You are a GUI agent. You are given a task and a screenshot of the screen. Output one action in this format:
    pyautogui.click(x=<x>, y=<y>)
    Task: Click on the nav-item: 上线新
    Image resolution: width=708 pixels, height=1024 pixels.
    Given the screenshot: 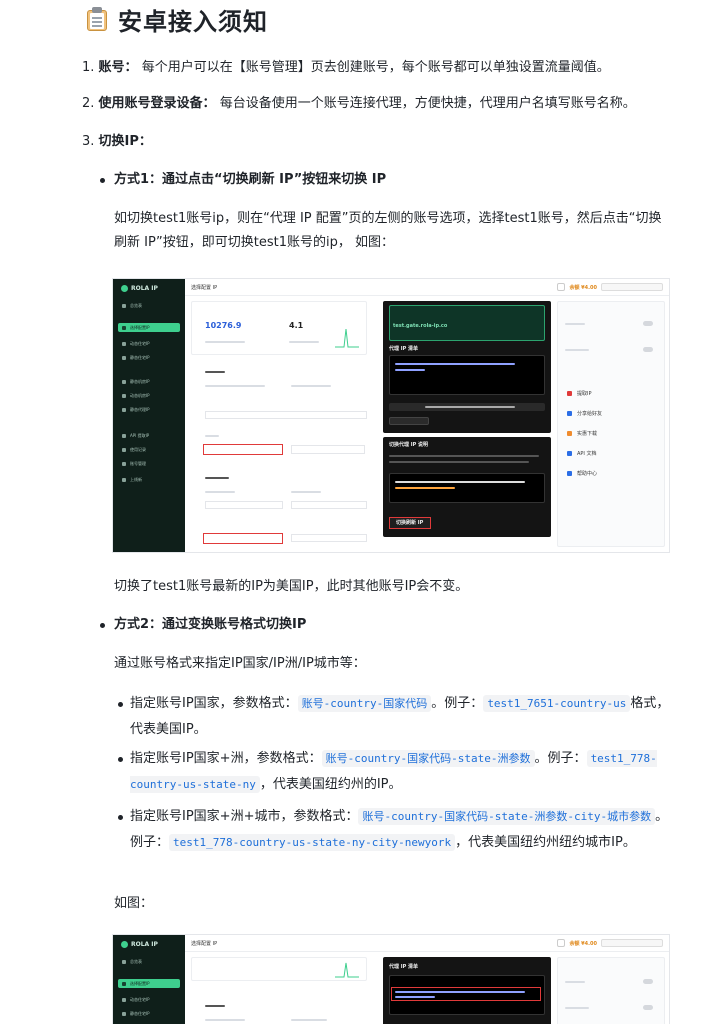 What is the action you would take?
    pyautogui.click(x=149, y=479)
    